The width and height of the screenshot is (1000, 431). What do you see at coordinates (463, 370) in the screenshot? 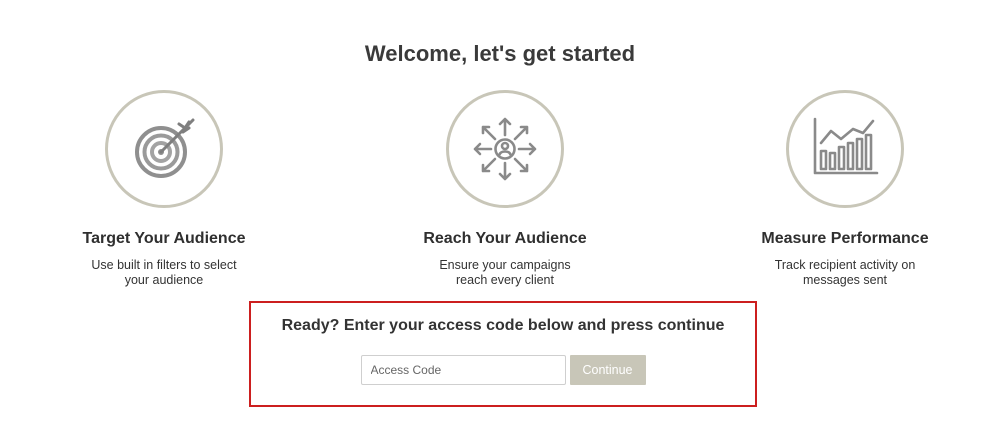
I see `access-code-input` at bounding box center [463, 370].